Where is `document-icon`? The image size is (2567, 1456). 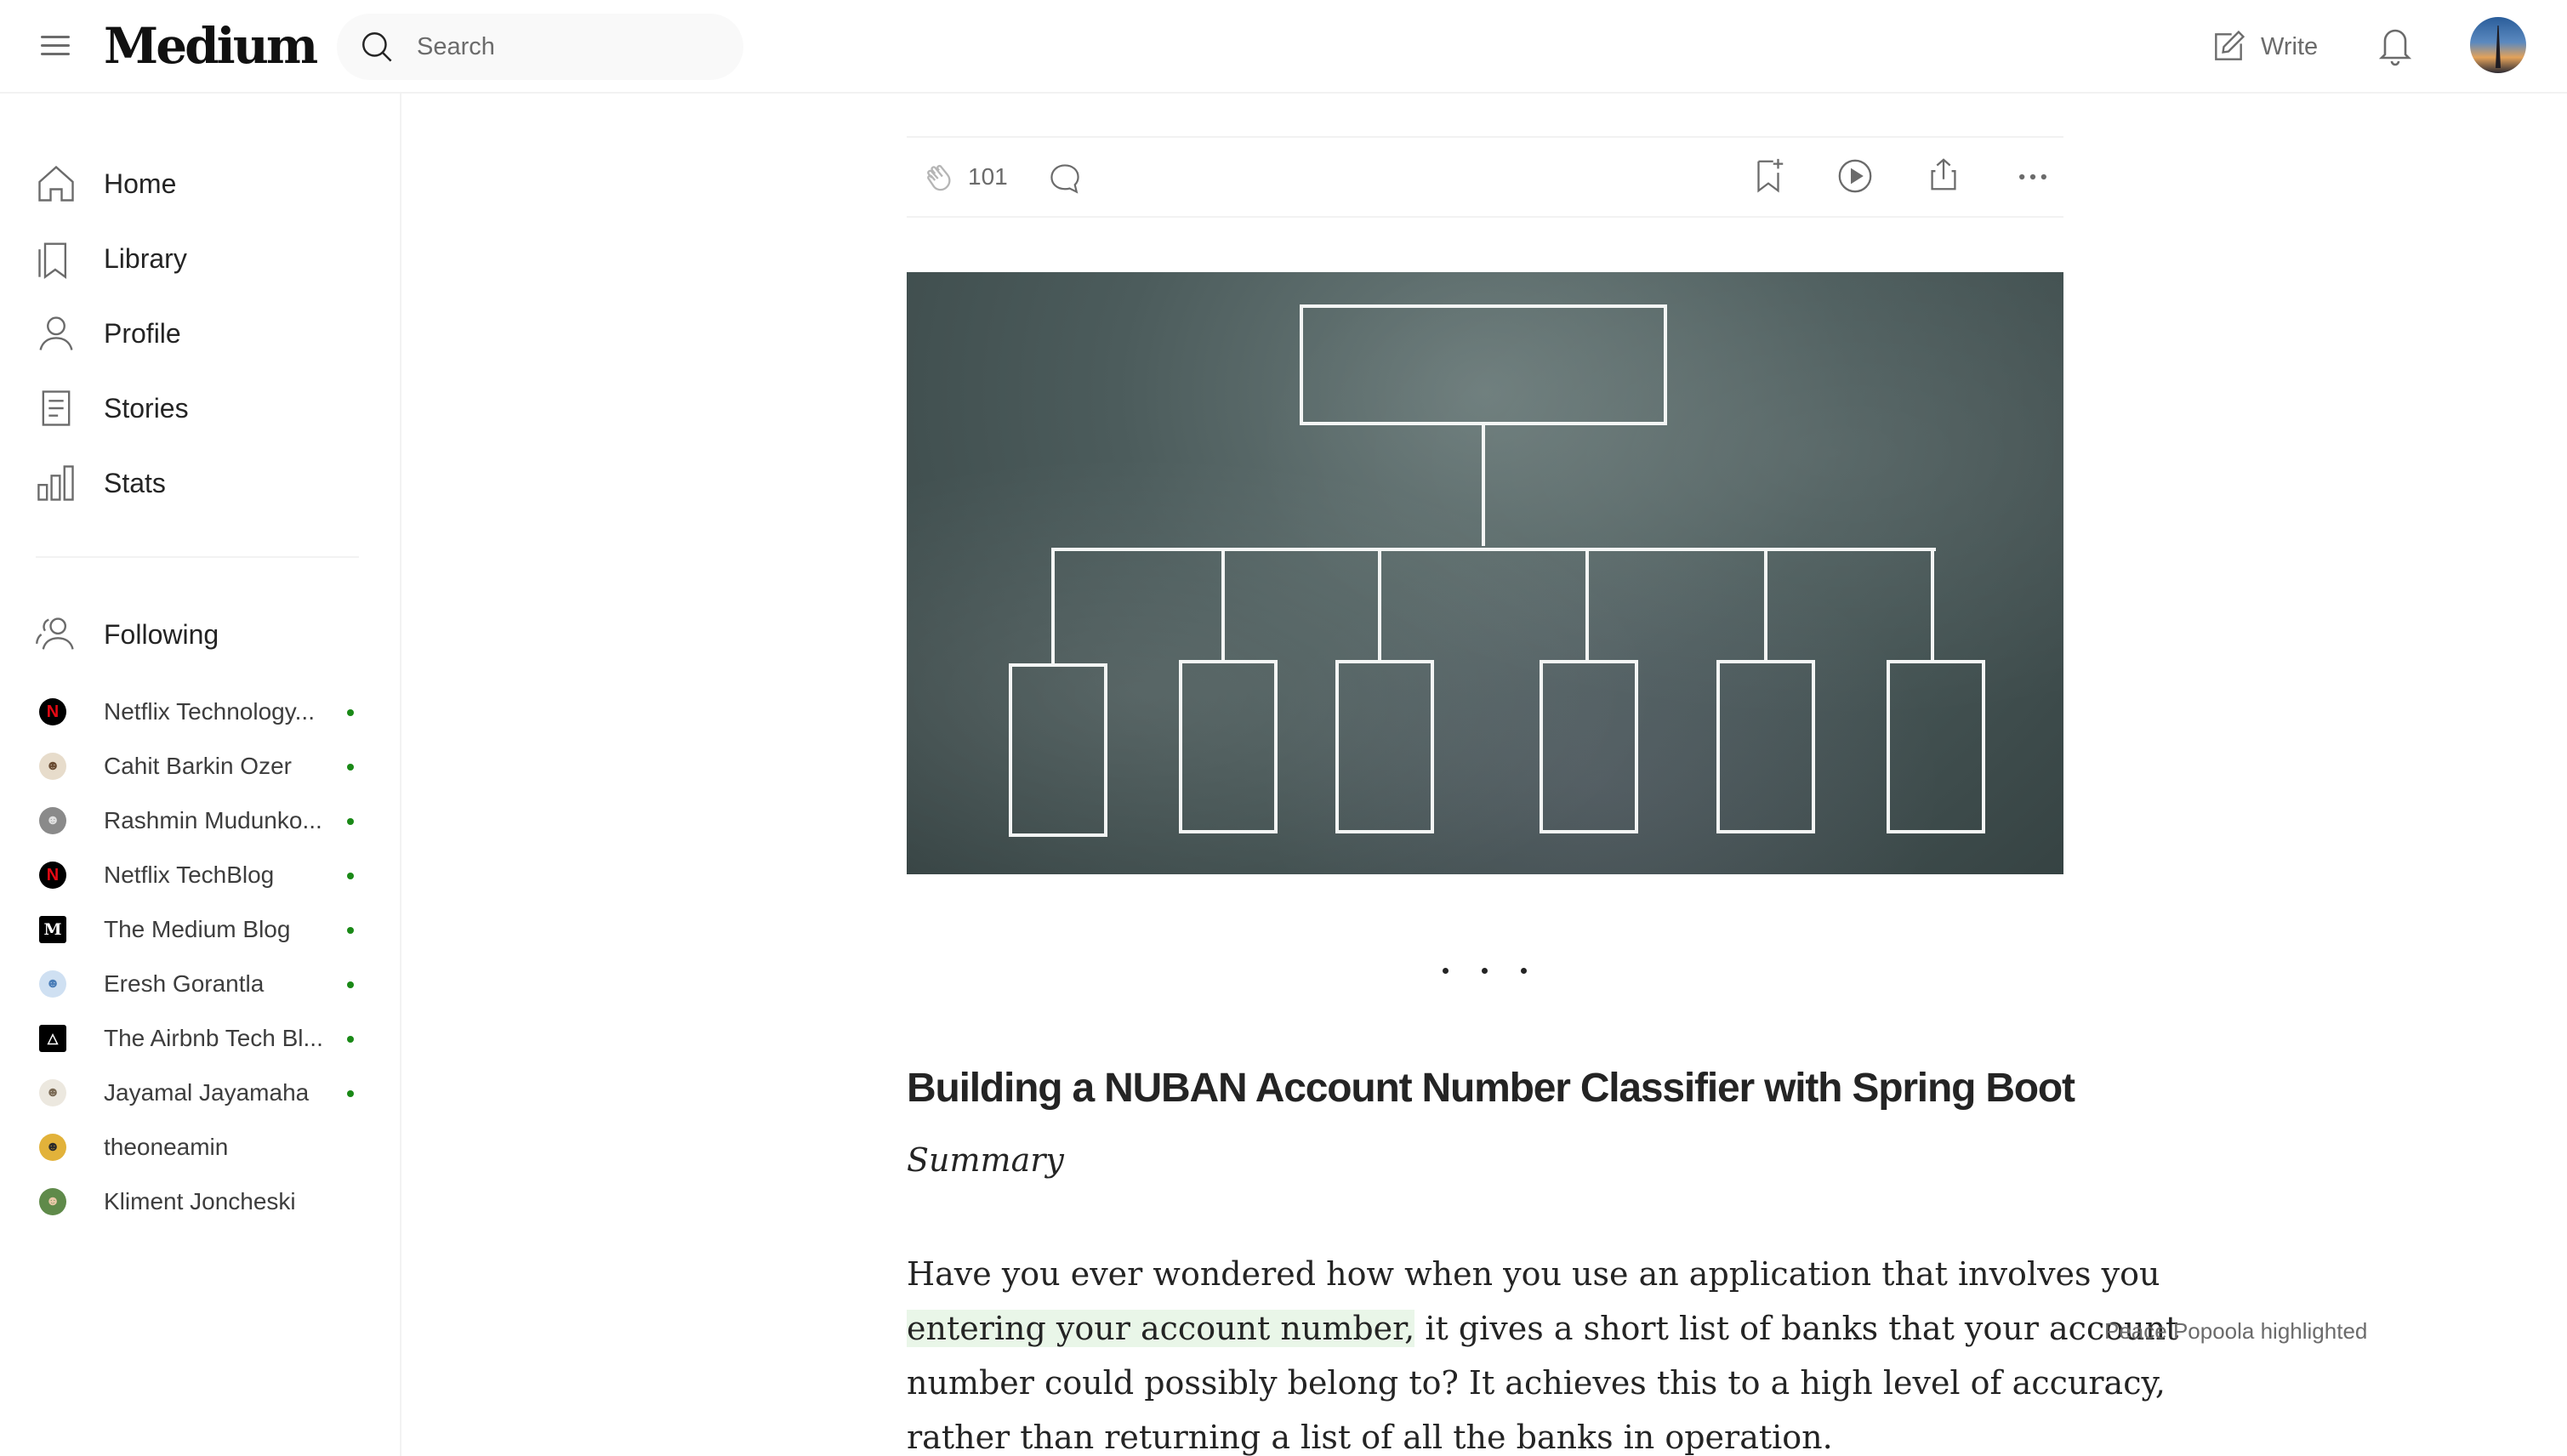
document-icon is located at coordinates (56, 408).